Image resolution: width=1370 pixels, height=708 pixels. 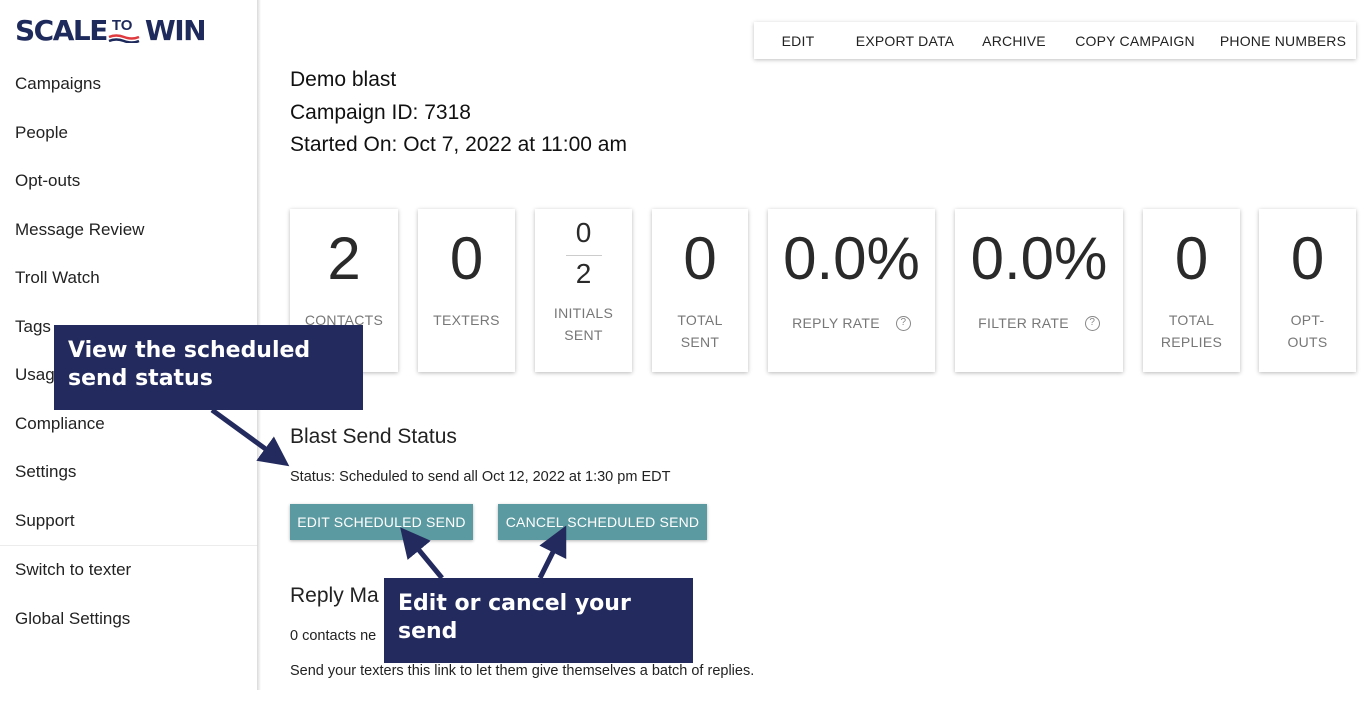 I want to click on total-sent-label: TOTAL SENT, so click(x=700, y=331).